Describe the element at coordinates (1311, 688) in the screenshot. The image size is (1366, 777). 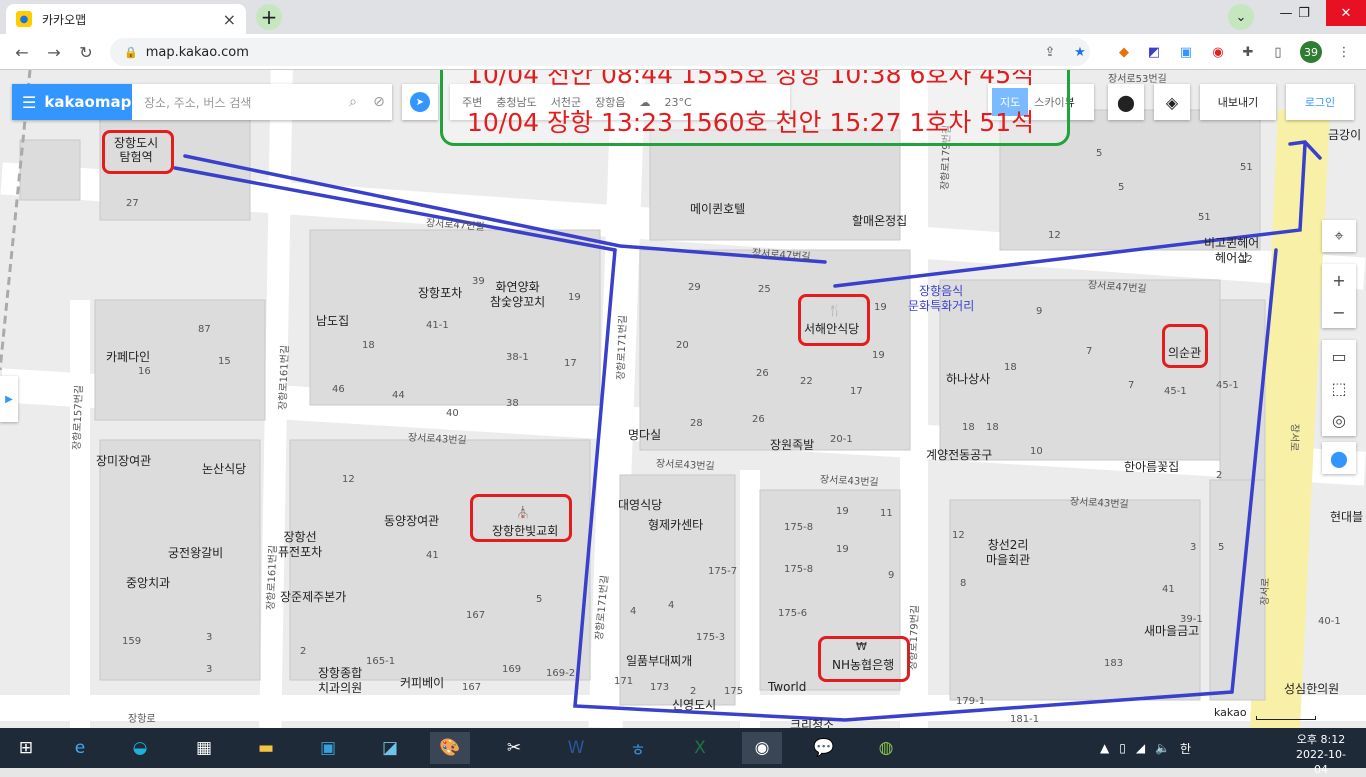
I see `place-seongsim: 성심한의원` at that location.